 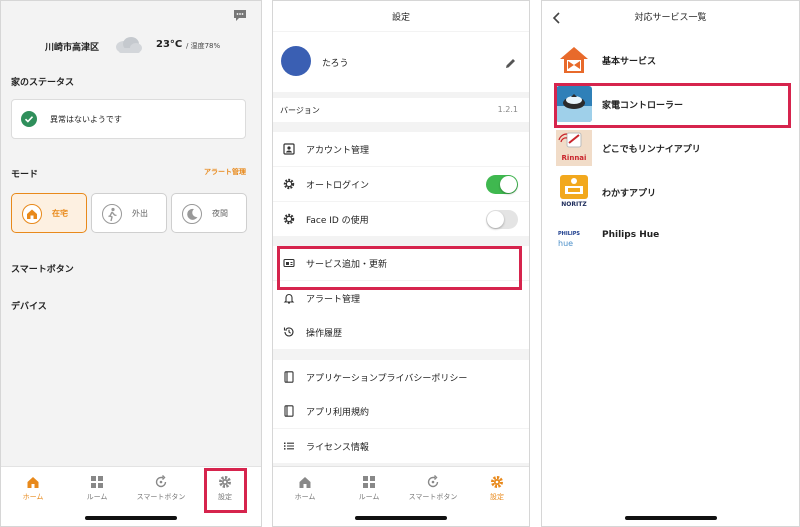 What do you see at coordinates (401, 332) in the screenshot?
I see `settings-item-history: 操作履歴` at bounding box center [401, 332].